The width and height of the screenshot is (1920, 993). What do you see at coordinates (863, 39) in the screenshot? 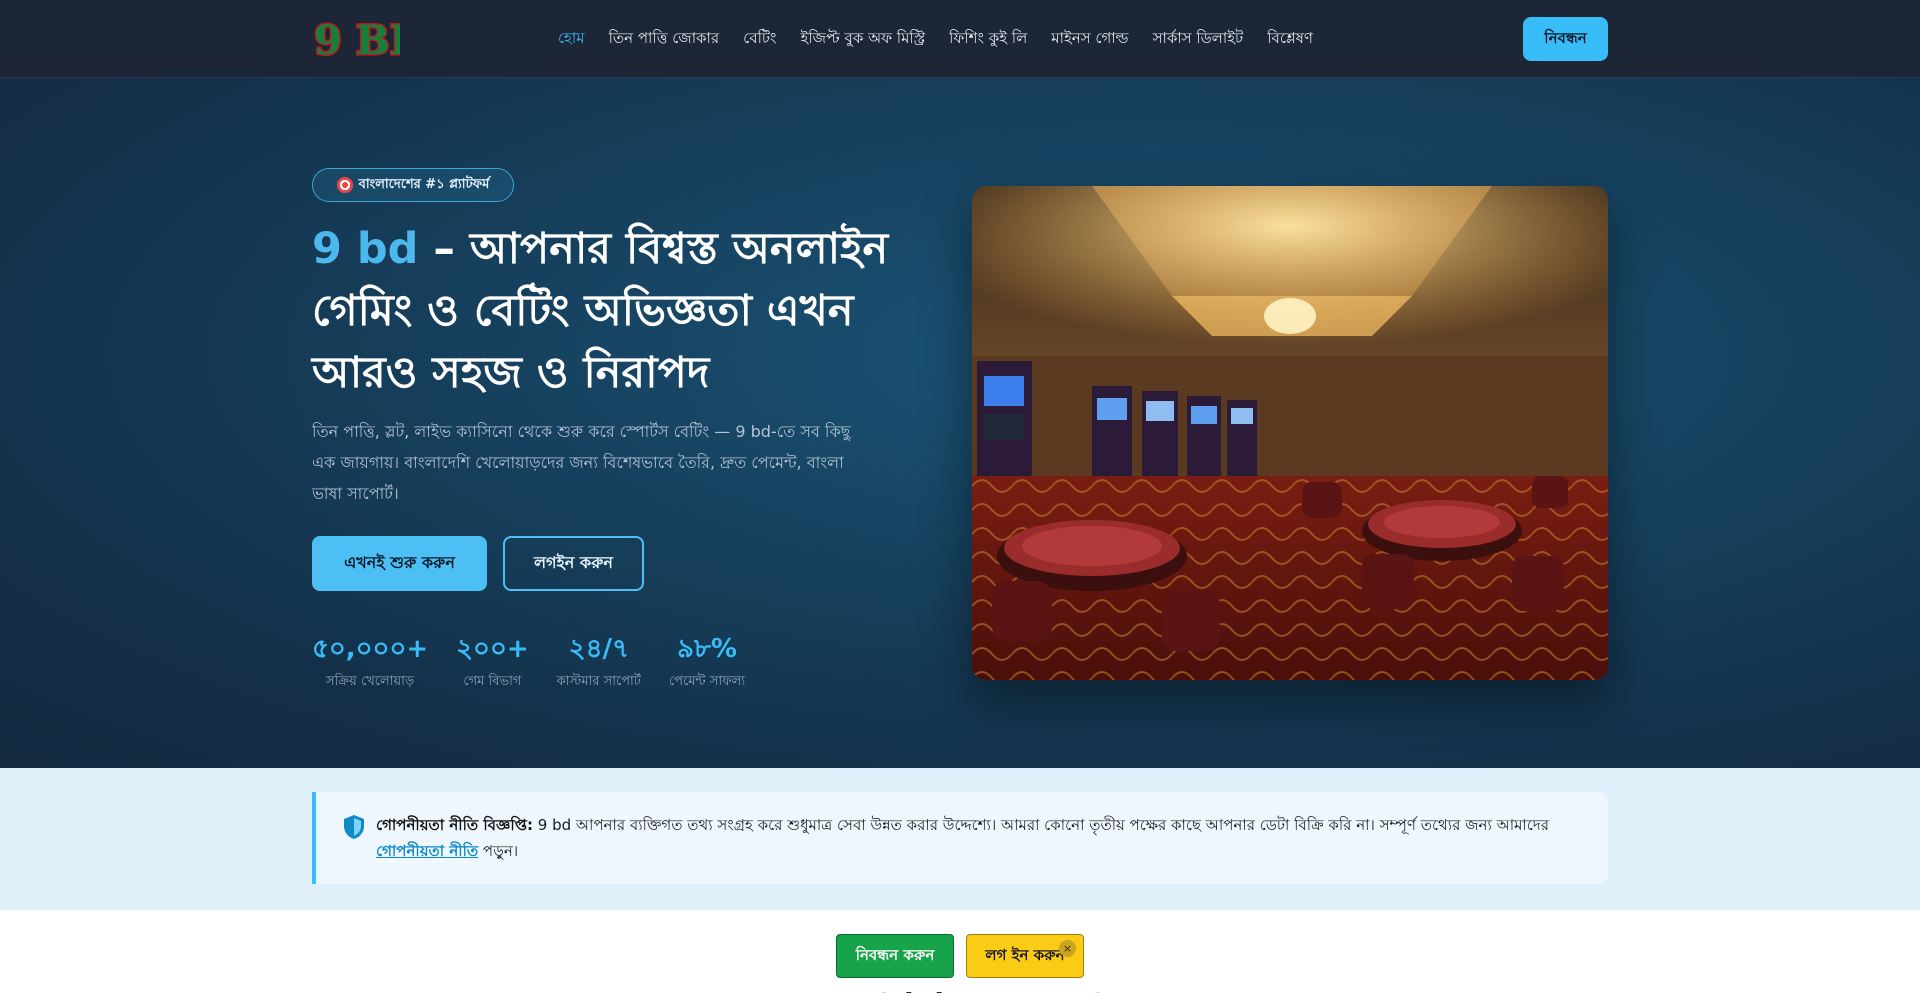
I see `nav-item-egypt-book-of-mystery: ইজিপ্ট বুক অফ মিস্ট্রি` at bounding box center [863, 39].